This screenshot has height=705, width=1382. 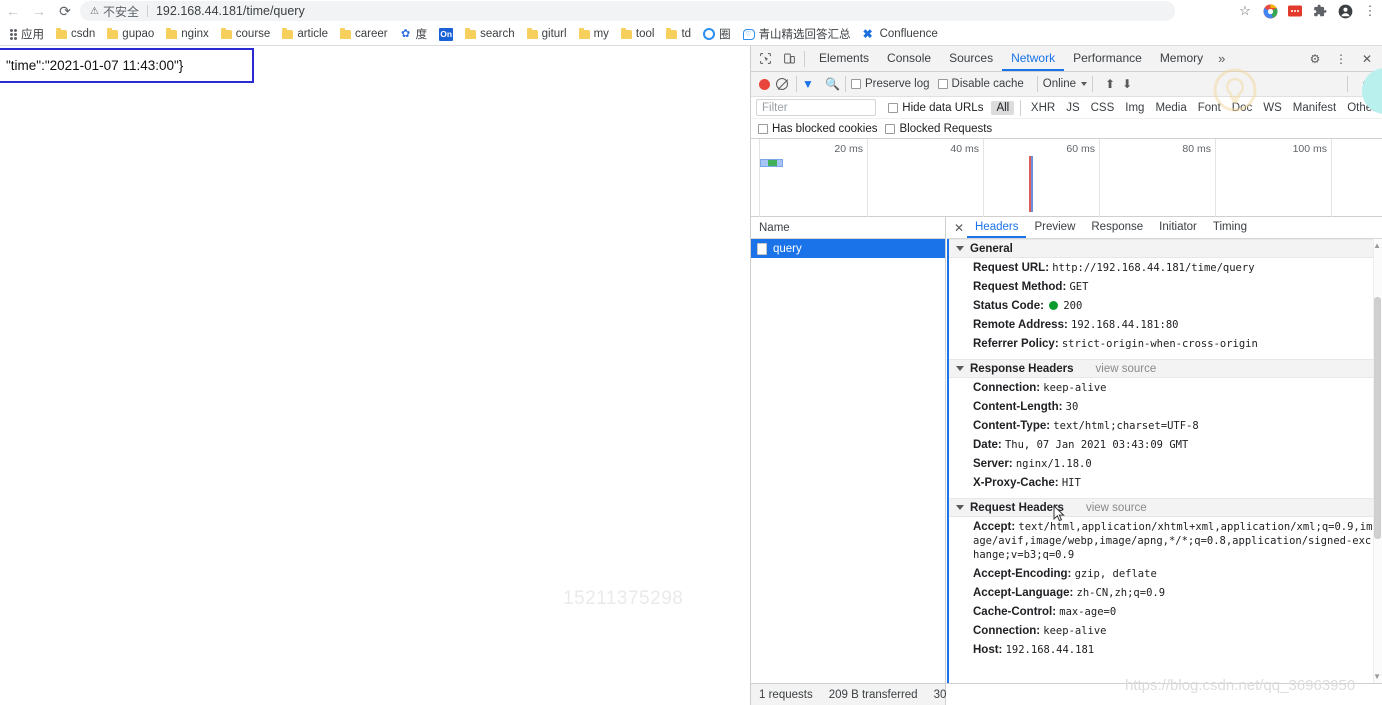 What do you see at coordinates (1315, 59) in the screenshot?
I see `devtools-settings-gear-icon: ⚙` at bounding box center [1315, 59].